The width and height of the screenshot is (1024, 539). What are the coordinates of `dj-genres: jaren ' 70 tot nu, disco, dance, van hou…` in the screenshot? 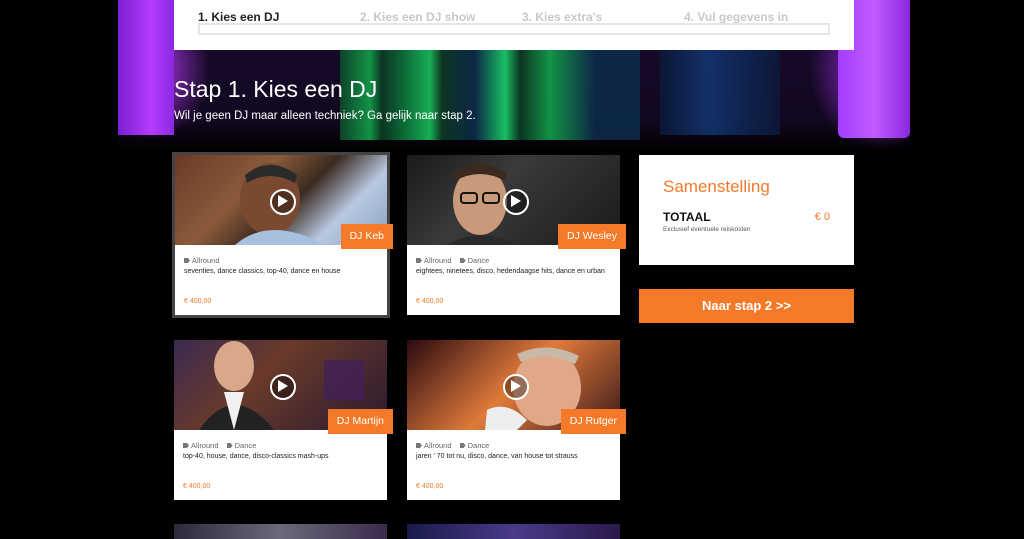 It's located at (497, 456).